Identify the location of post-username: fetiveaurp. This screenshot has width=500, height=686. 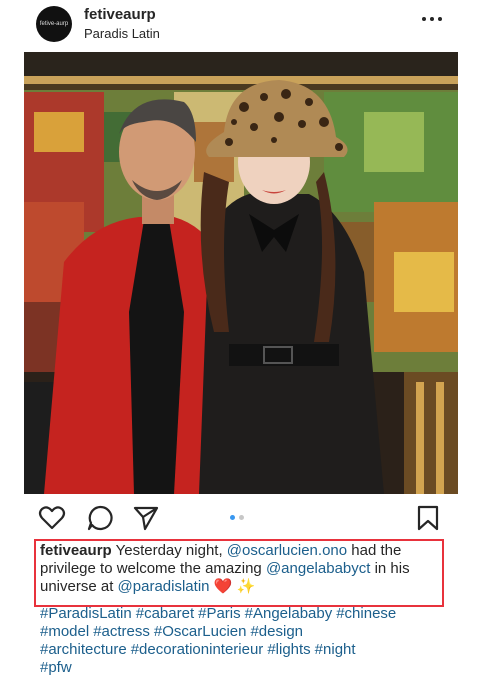
(120, 14).